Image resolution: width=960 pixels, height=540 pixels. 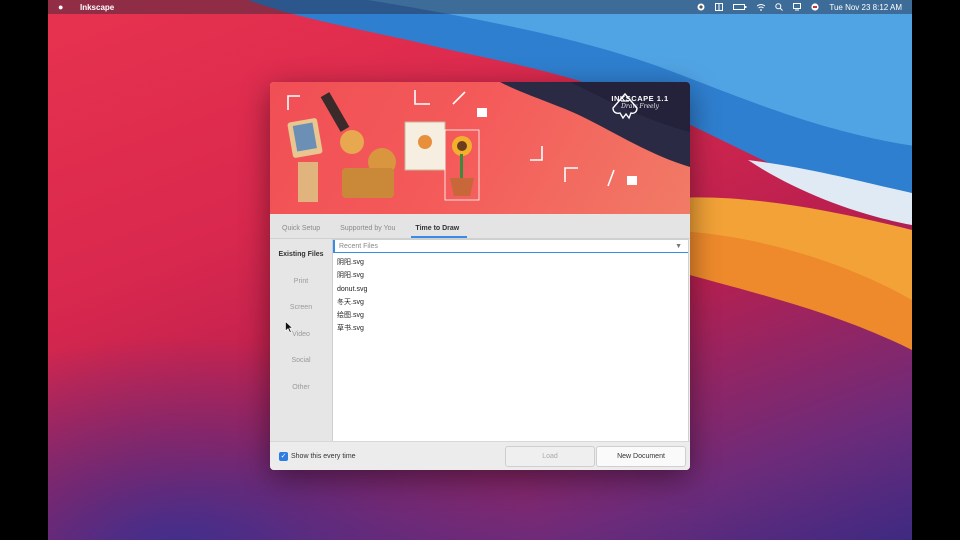 What do you see at coordinates (782, 273) in the screenshot?
I see `wallpaper-wave-orange` at bounding box center [782, 273].